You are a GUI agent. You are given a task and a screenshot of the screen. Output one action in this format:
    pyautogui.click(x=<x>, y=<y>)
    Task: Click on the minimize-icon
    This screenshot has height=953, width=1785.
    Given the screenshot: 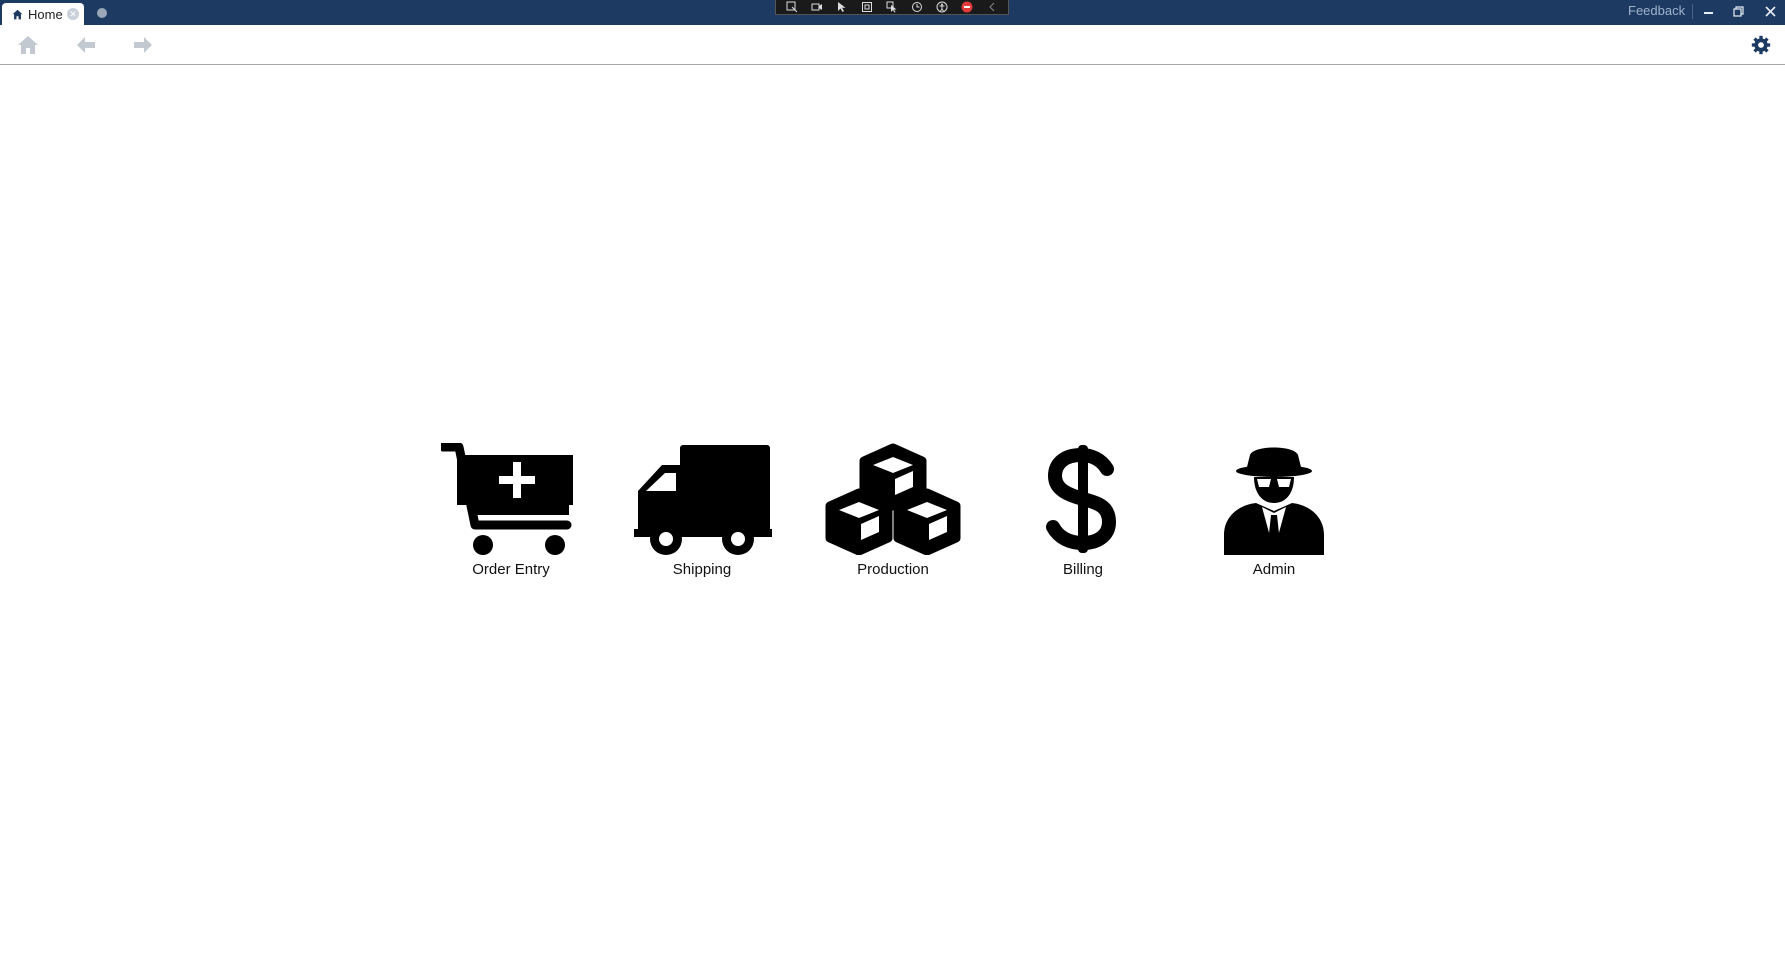 What is the action you would take?
    pyautogui.click(x=1708, y=12)
    